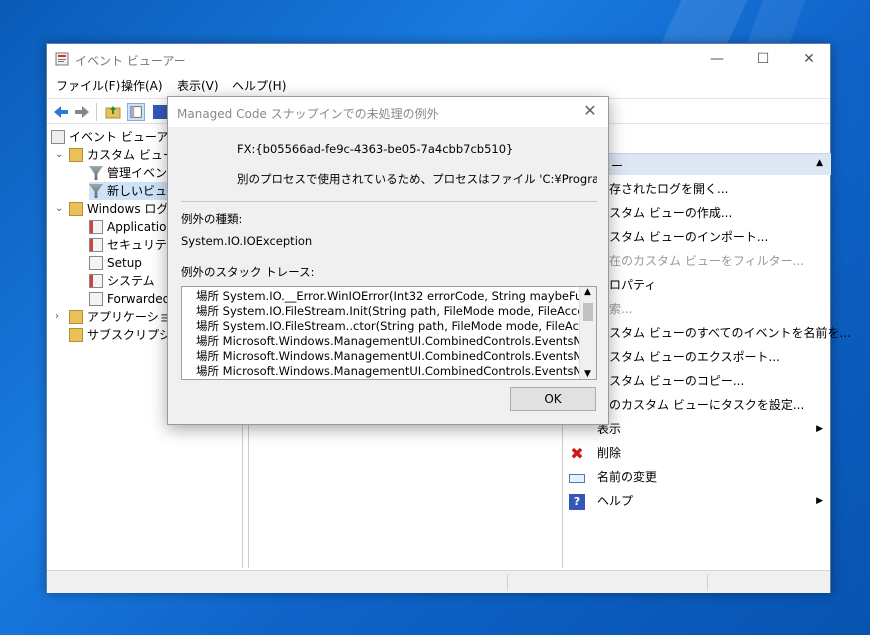 This screenshot has height=635, width=870. I want to click on close-button: ✕, so click(809, 59).